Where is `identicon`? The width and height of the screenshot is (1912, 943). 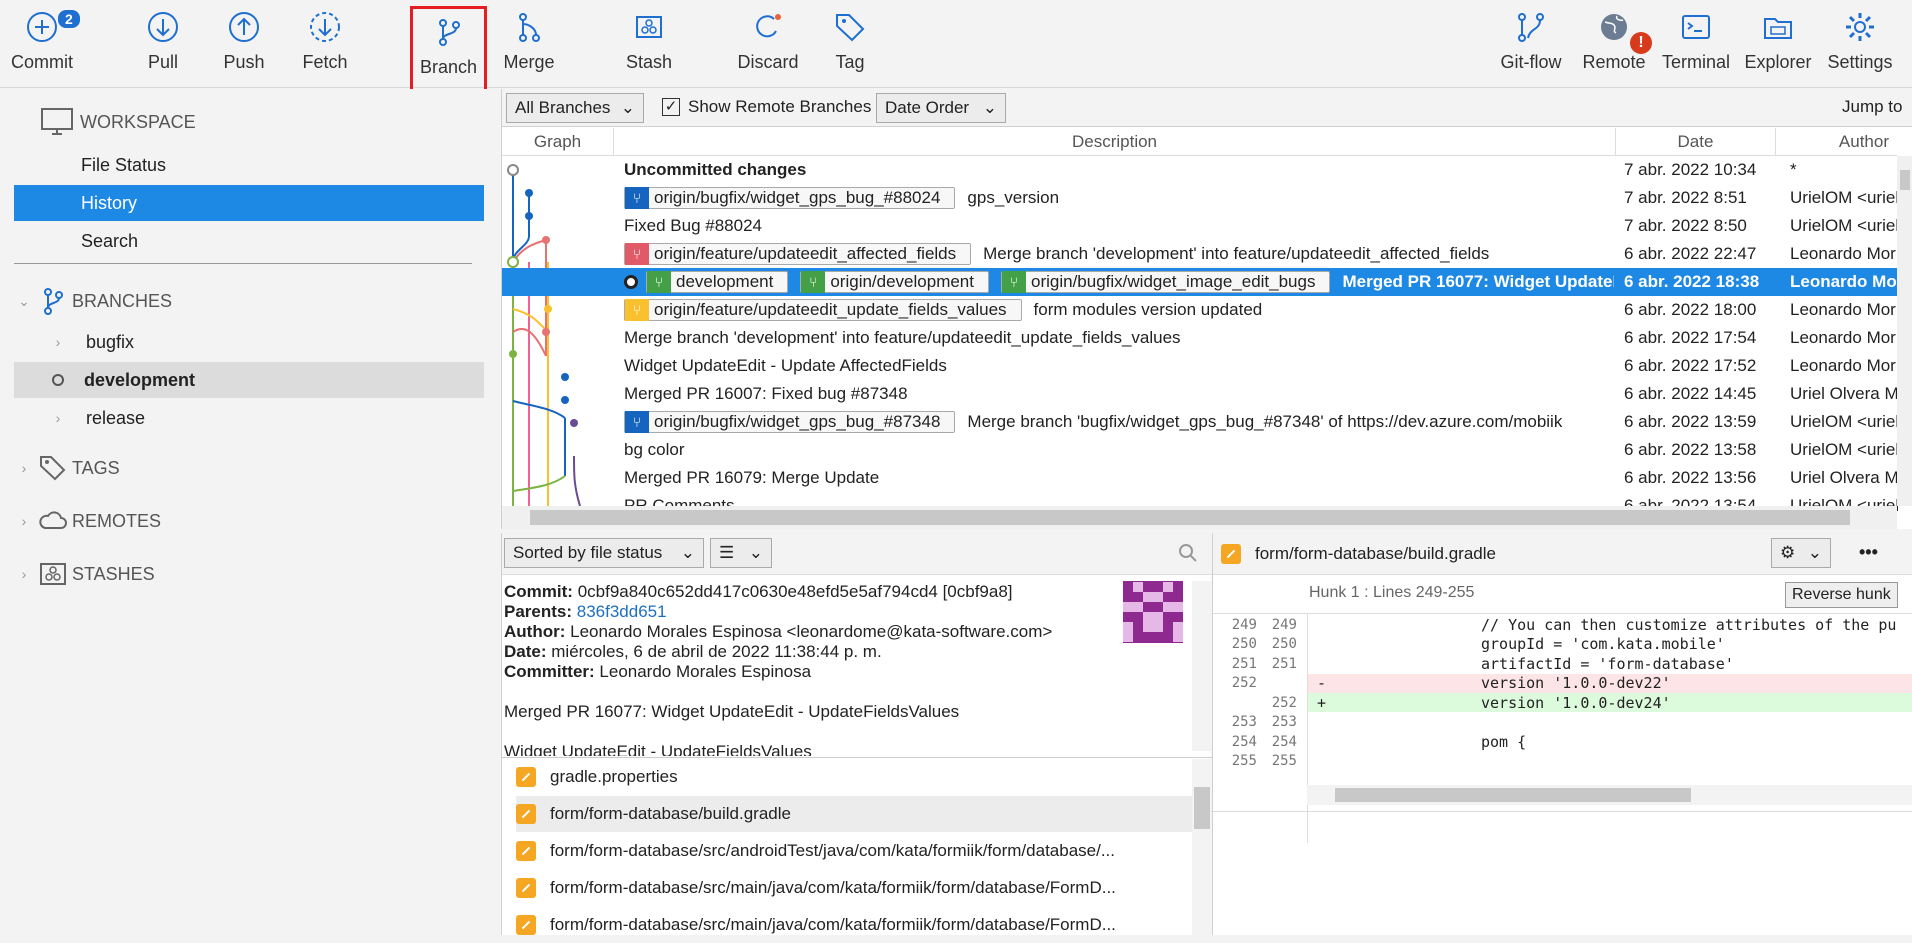 identicon is located at coordinates (1153, 612).